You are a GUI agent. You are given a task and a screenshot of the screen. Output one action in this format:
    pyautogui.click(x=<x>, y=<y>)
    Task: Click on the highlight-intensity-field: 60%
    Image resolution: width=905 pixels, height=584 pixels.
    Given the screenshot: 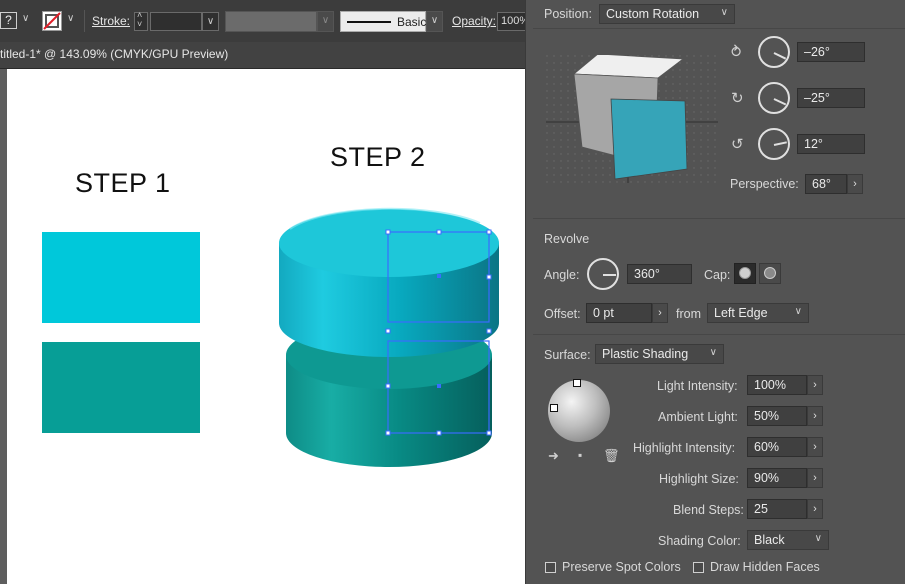 What is the action you would take?
    pyautogui.click(x=777, y=447)
    